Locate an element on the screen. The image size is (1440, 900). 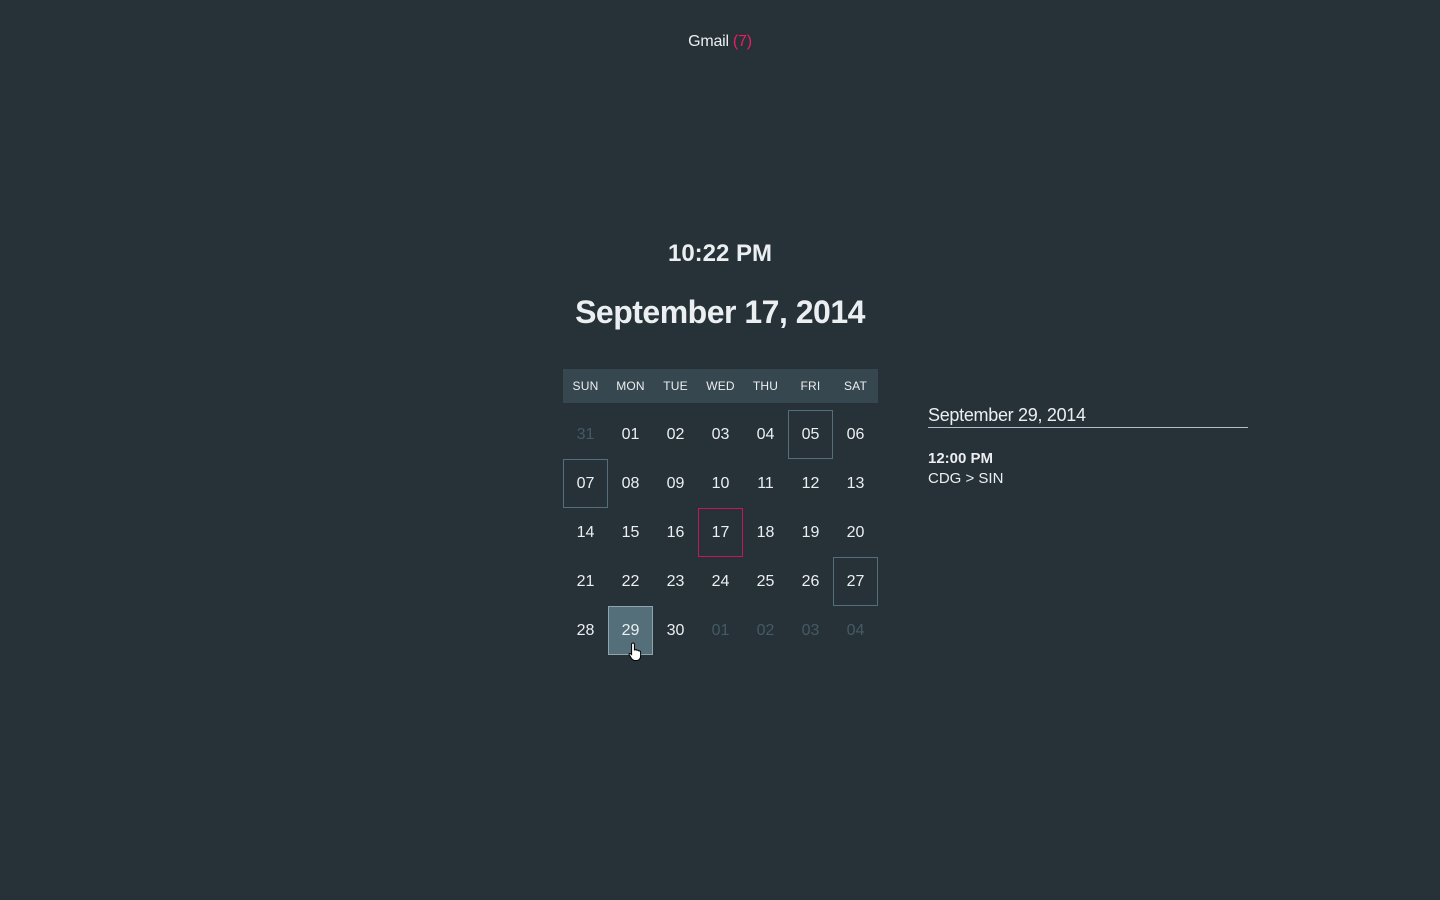
calendar-day-other: 31 is located at coordinates (585, 434).